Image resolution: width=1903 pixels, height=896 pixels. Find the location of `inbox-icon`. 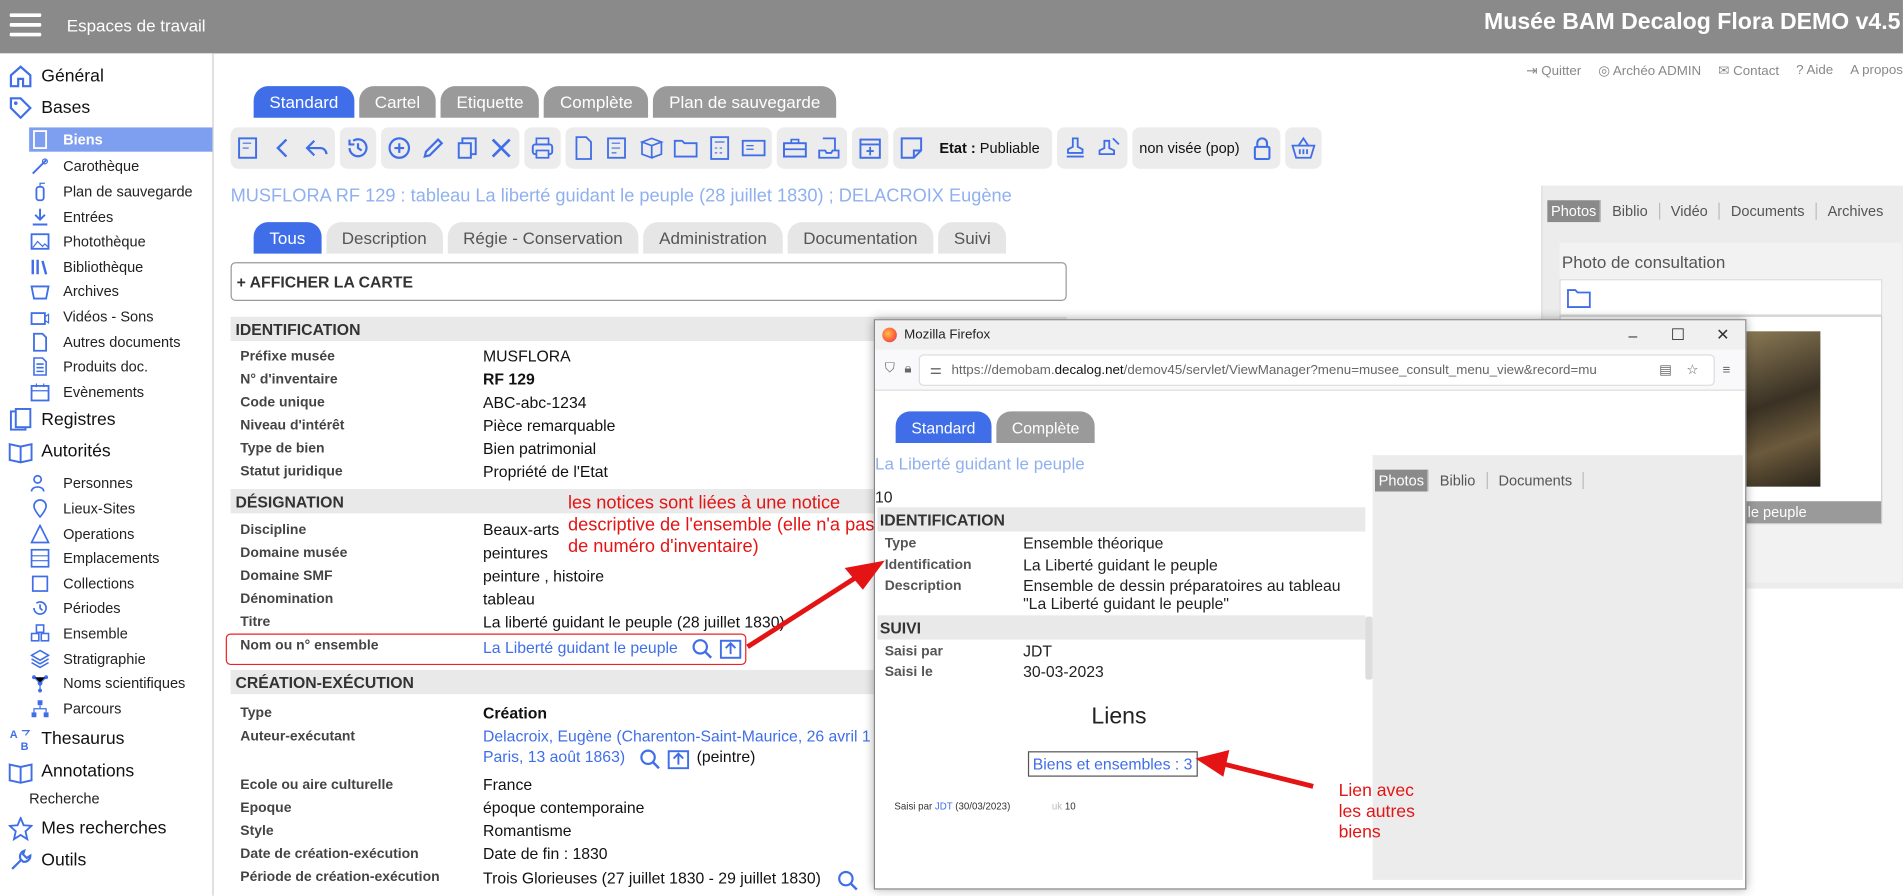

inbox-icon is located at coordinates (829, 148).